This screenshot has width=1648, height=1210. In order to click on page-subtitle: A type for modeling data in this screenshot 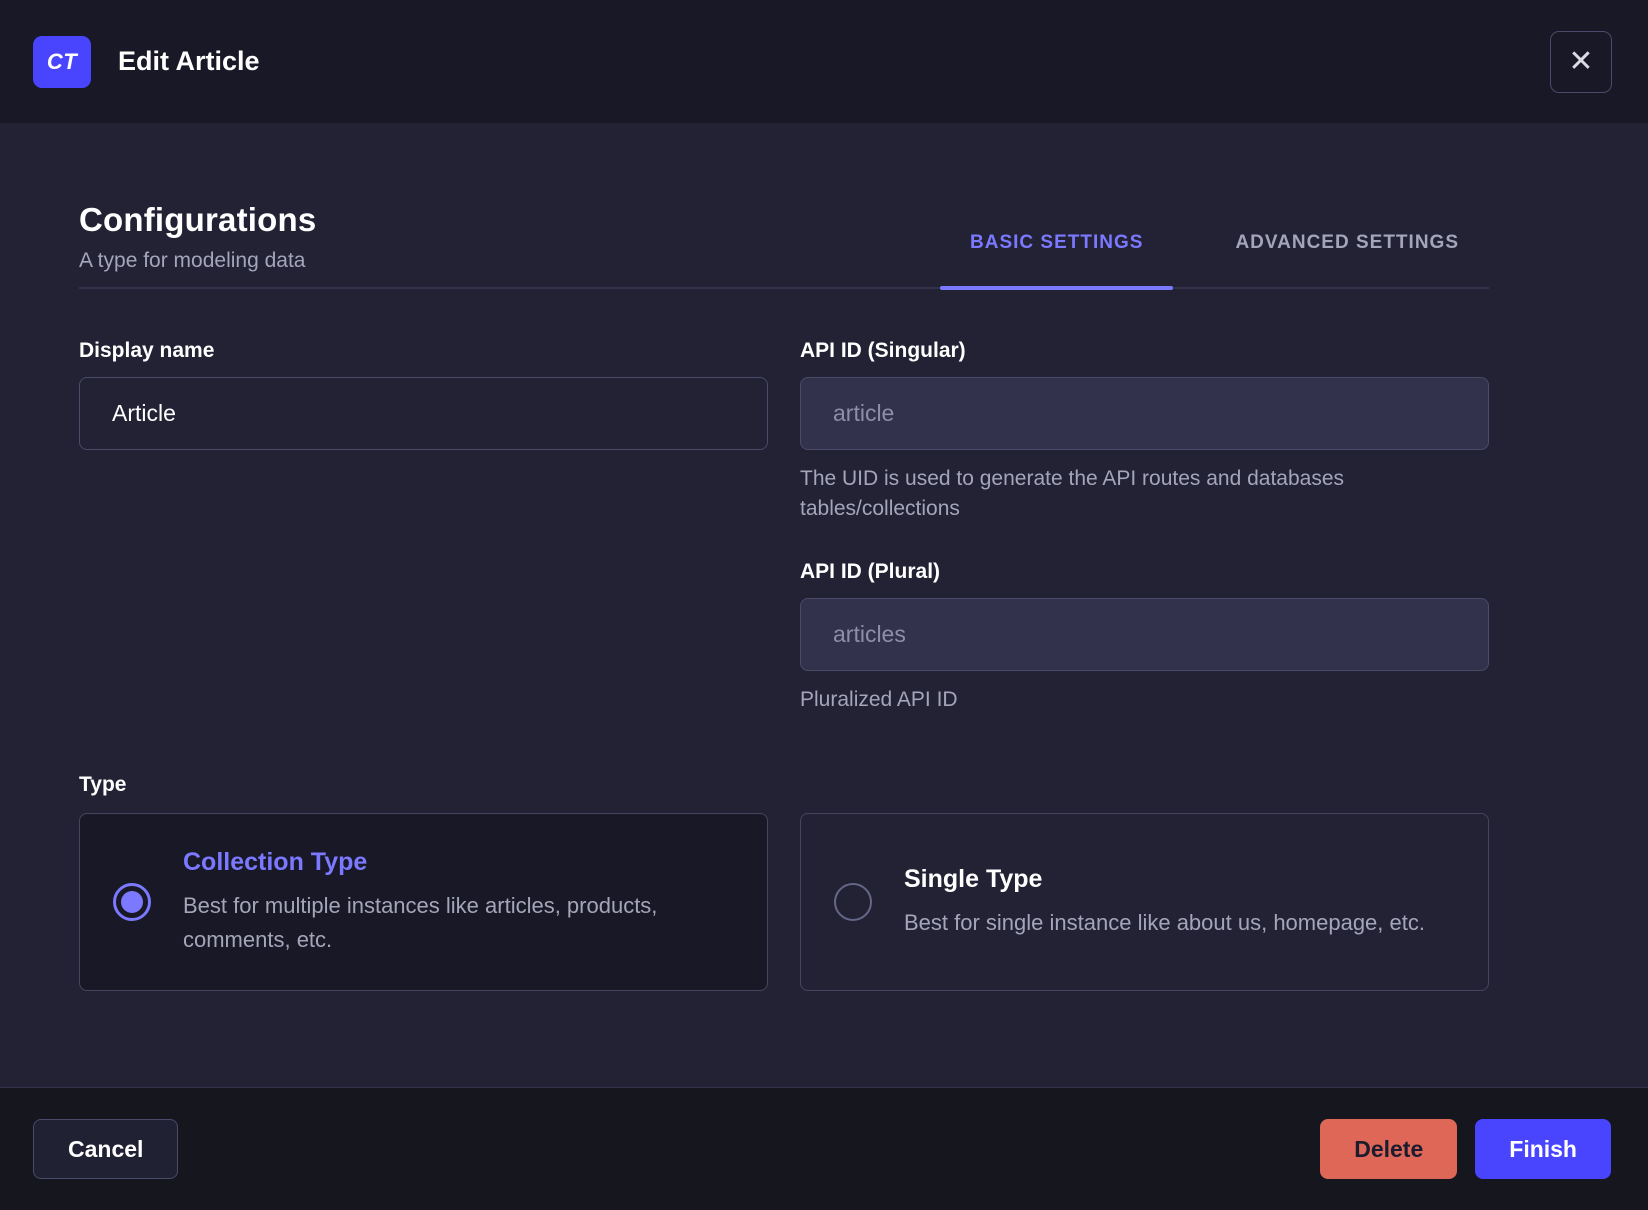, I will do `click(192, 260)`.